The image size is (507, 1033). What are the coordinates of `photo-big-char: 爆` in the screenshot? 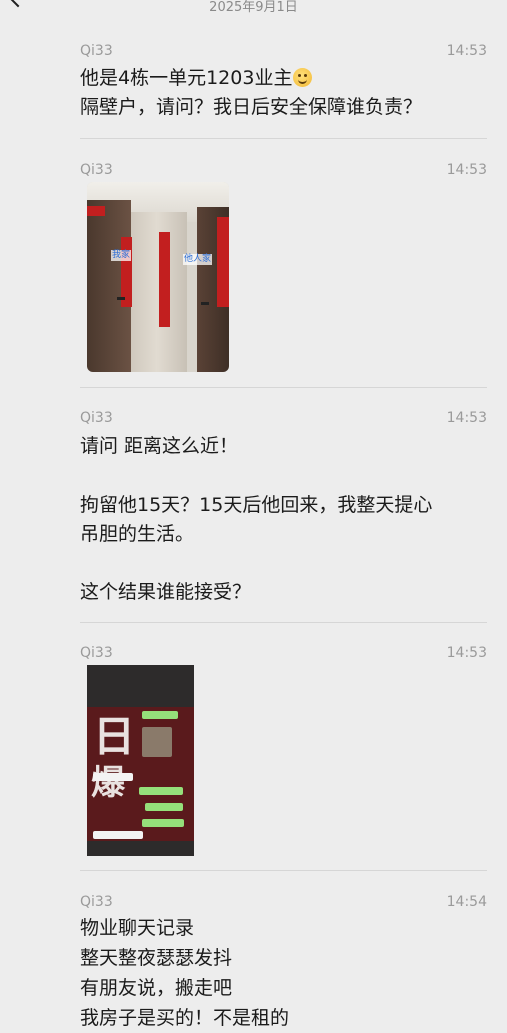 It's located at (108, 783).